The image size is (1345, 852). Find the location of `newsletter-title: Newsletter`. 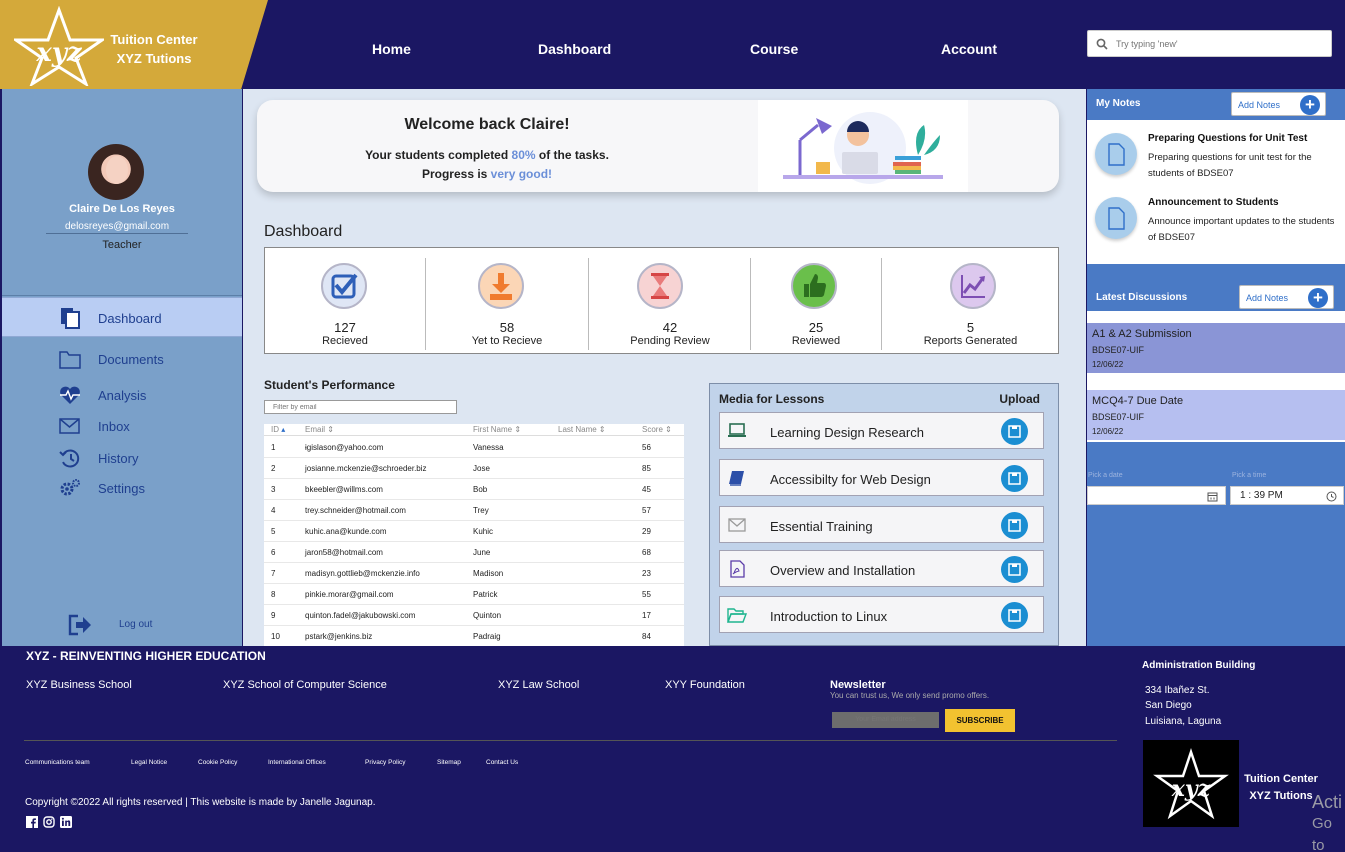

newsletter-title: Newsletter is located at coordinates (858, 685).